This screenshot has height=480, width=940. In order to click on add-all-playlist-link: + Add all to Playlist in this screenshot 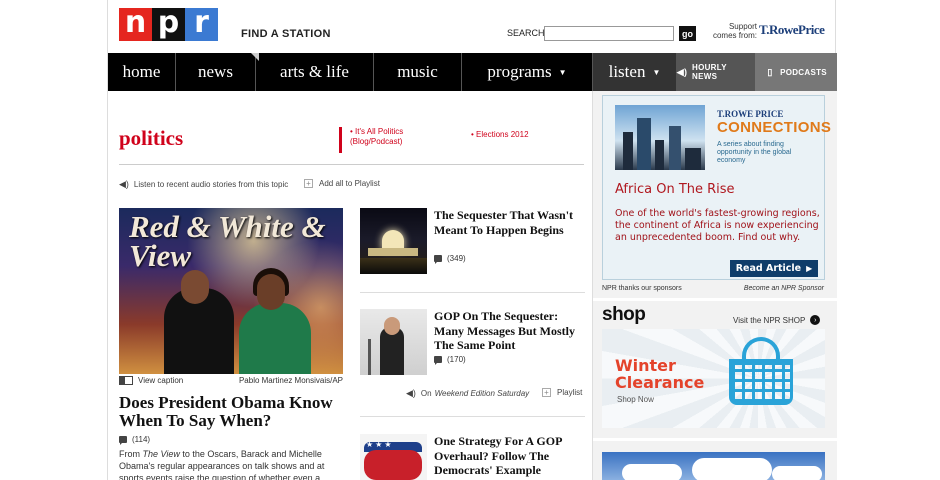, I will do `click(342, 183)`.